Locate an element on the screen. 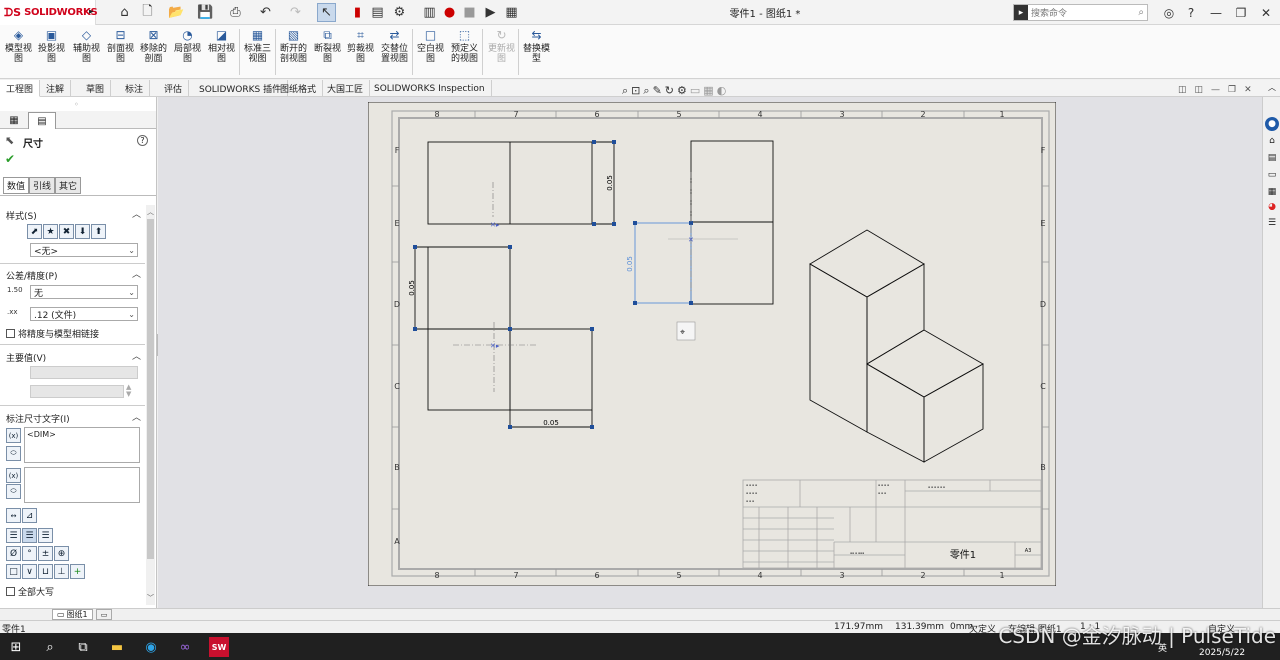 This screenshot has width=1280, height=660. viewport-restore-icon: ❐ is located at coordinates (1232, 90).